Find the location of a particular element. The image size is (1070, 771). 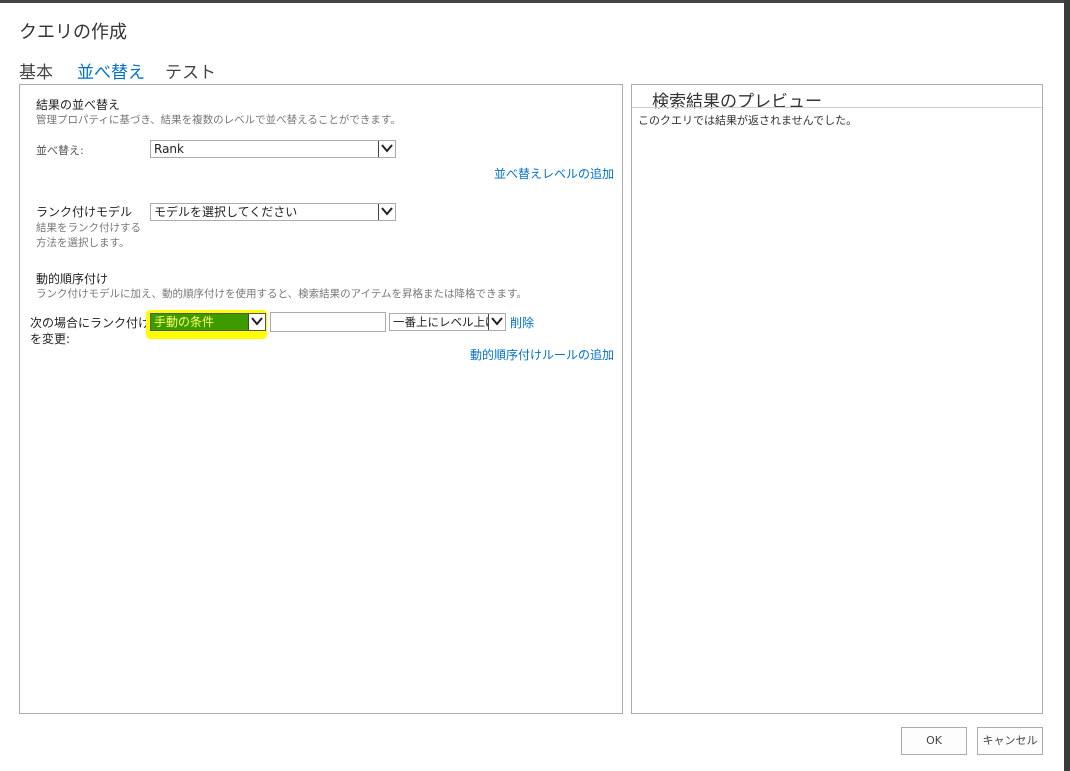

condition-text-input is located at coordinates (328, 322).